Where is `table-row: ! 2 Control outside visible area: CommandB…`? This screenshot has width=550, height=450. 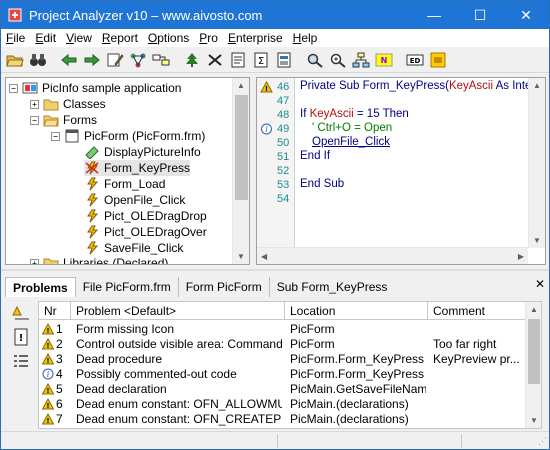
table-row: ! 2 Control outside visible area: CommandB… is located at coordinates (282, 344).